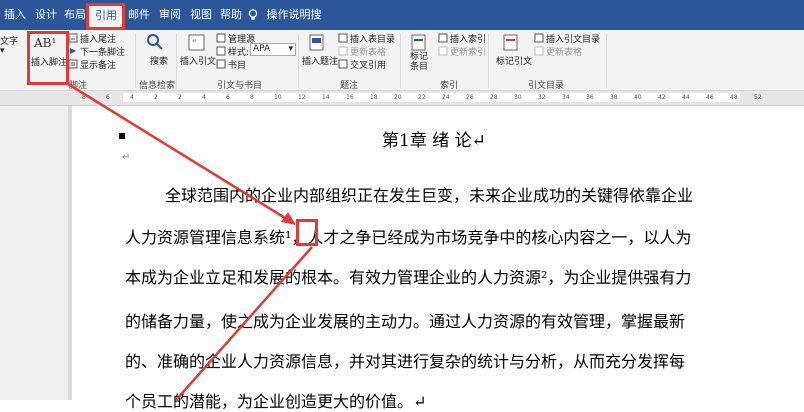  What do you see at coordinates (179, 152) in the screenshot?
I see `annotation-arrow-line` at bounding box center [179, 152].